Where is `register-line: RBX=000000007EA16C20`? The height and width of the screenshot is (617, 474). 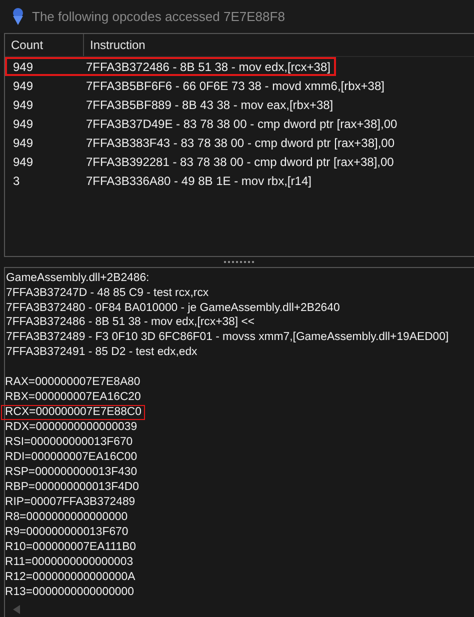
register-line: RBX=000000007EA16C20 is located at coordinates (73, 397).